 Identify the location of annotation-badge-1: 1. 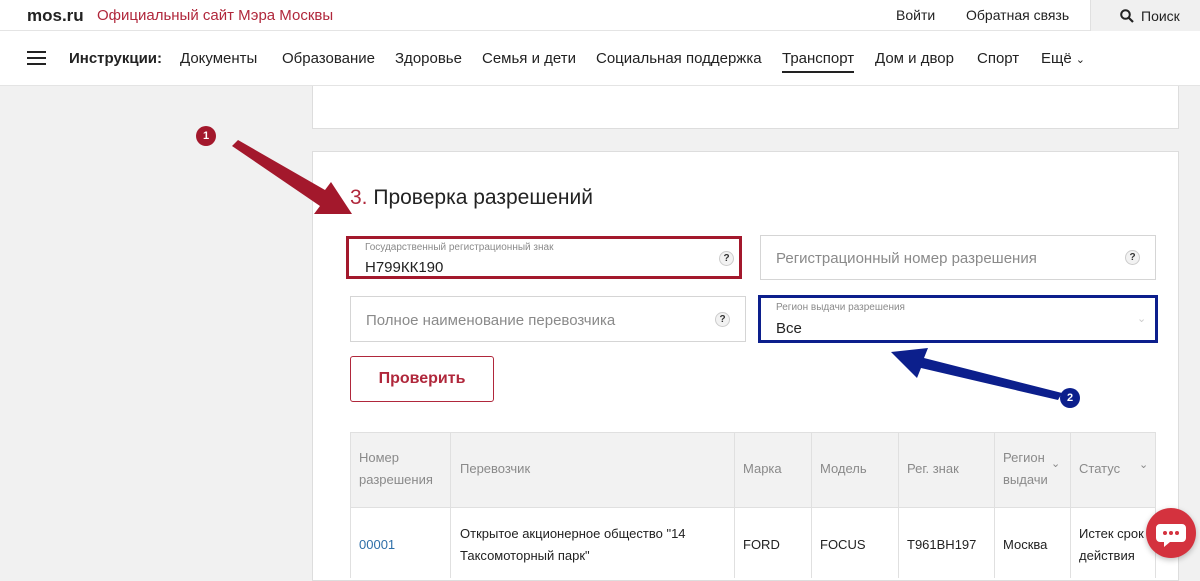
(206, 136).